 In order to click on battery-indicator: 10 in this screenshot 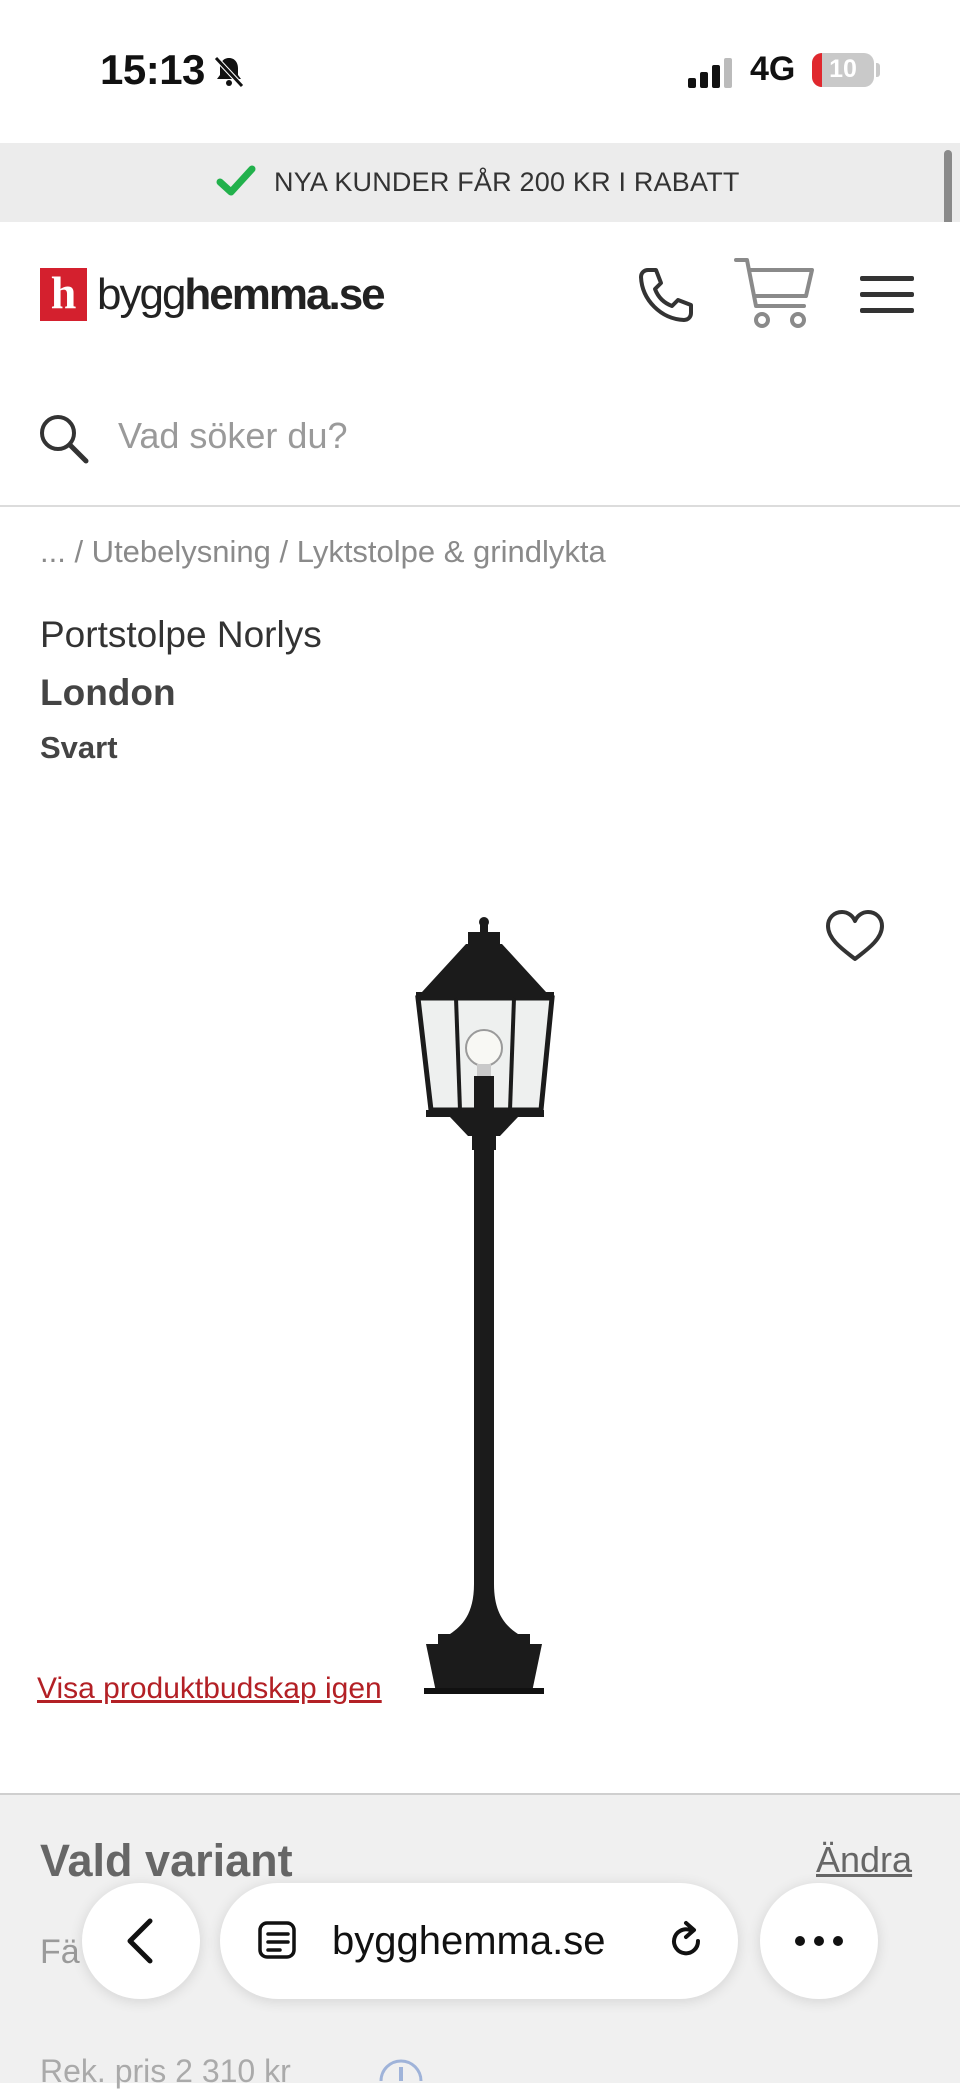, I will do `click(843, 70)`.